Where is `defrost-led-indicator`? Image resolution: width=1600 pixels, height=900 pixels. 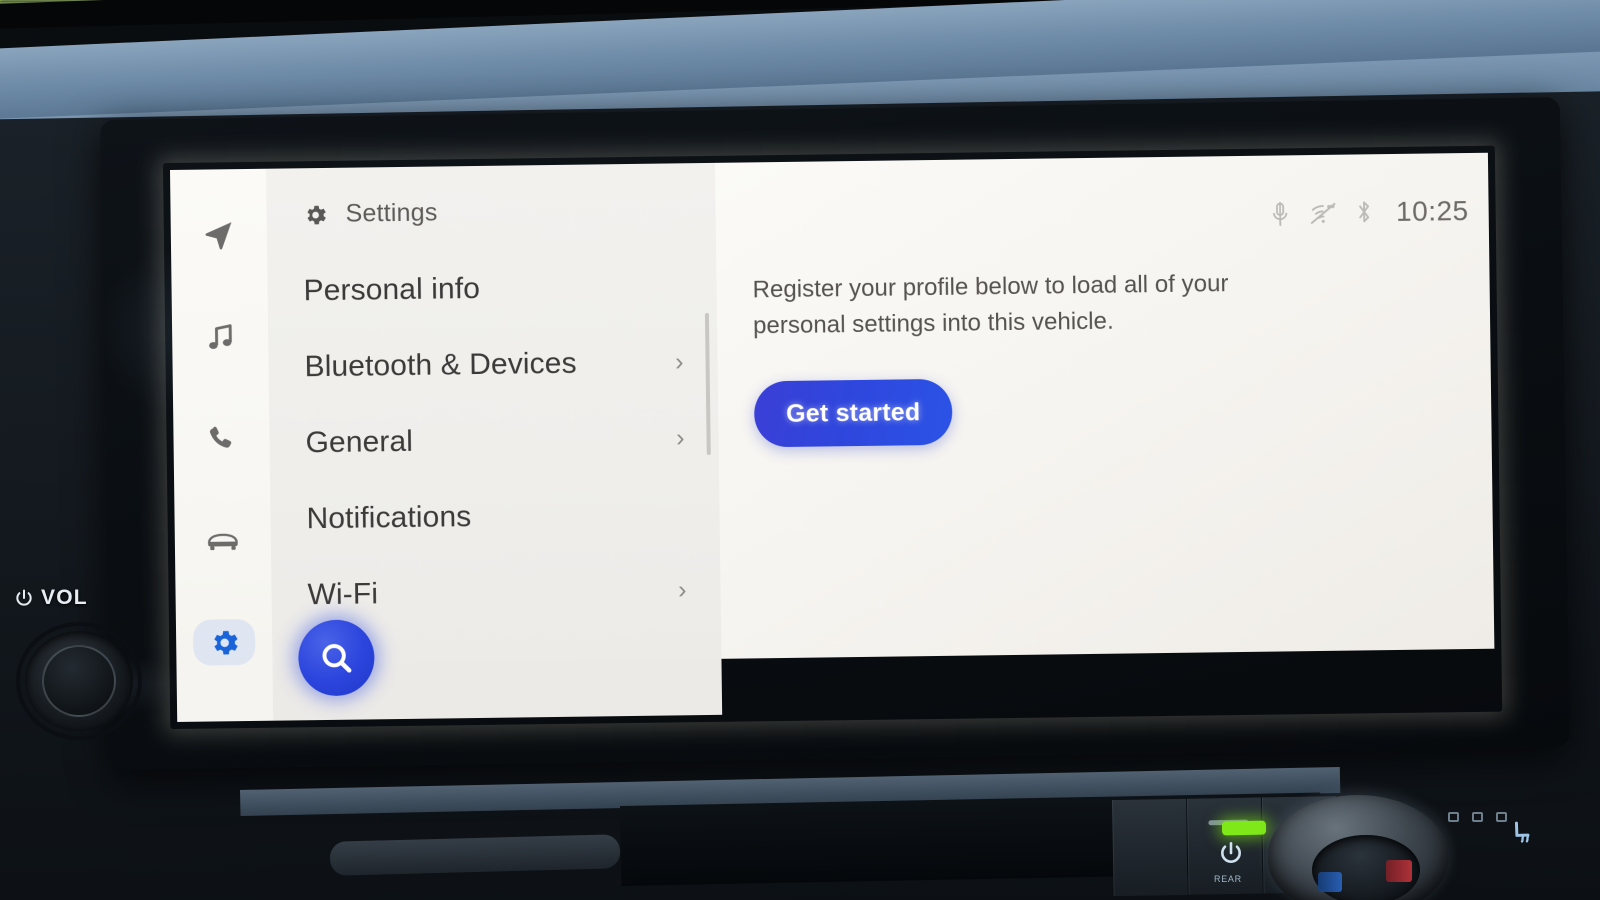
defrost-led-indicator is located at coordinates (1244, 828).